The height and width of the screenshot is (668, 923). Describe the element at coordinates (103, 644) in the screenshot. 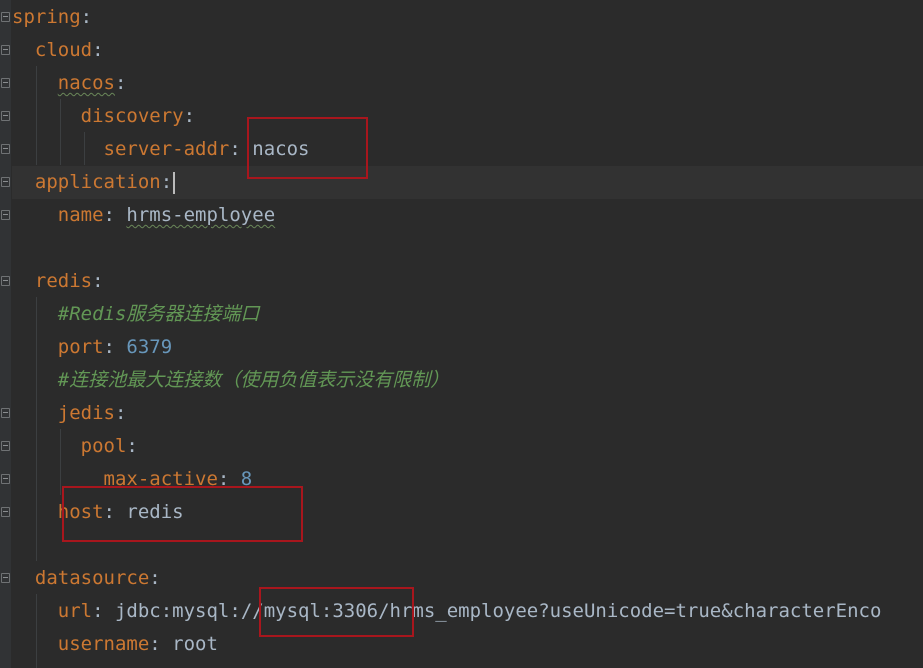

I see `yaml-key: username` at that location.